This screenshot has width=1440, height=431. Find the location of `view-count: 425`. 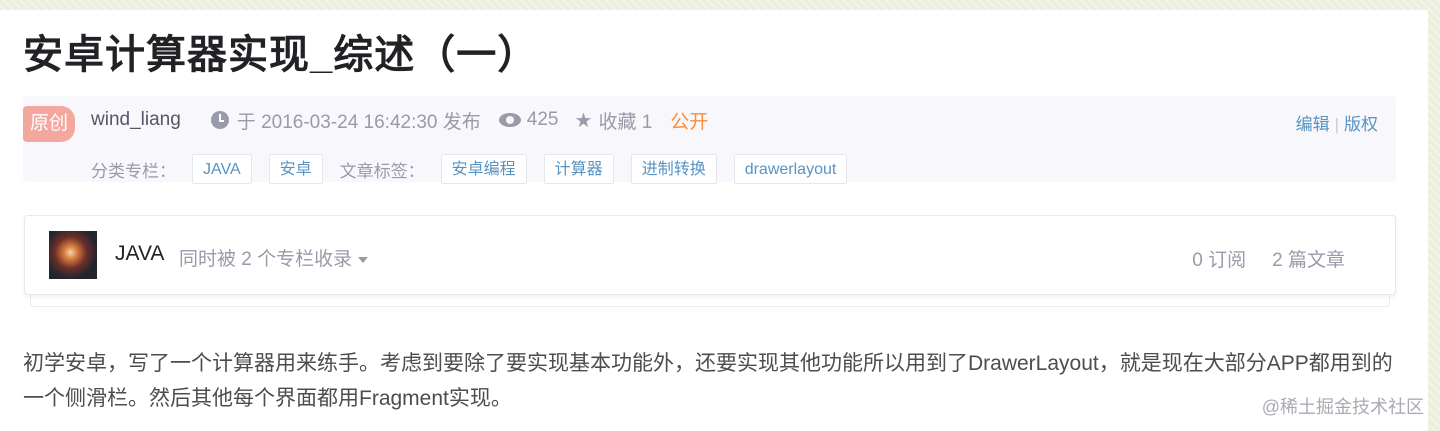

view-count: 425 is located at coordinates (542, 119).